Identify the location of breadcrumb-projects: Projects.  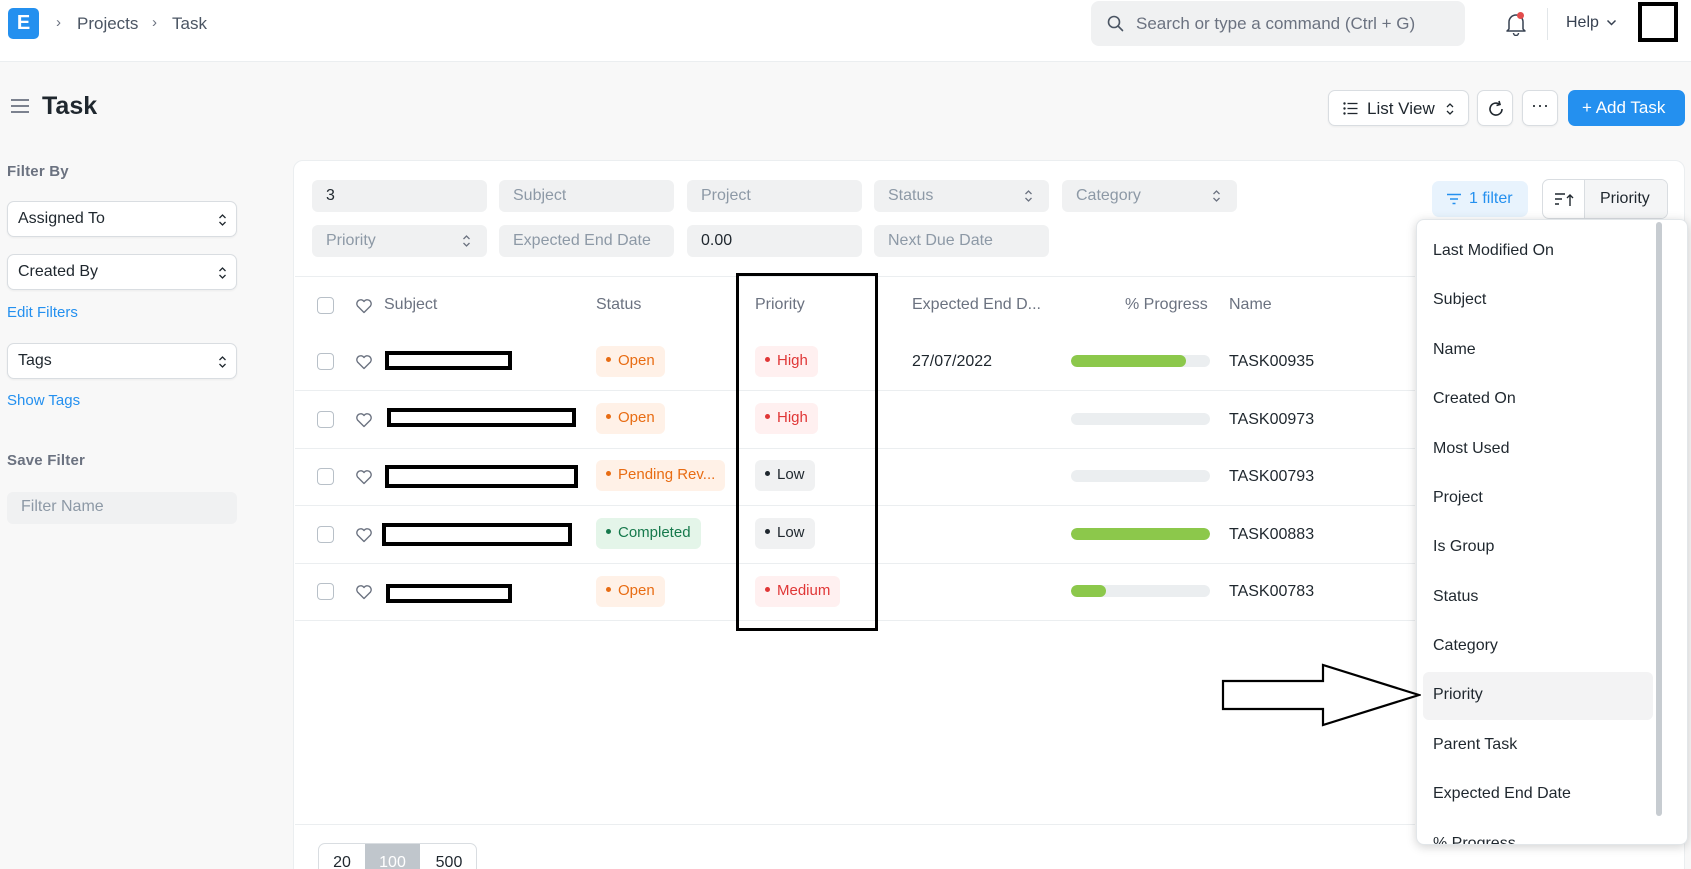
(107, 24).